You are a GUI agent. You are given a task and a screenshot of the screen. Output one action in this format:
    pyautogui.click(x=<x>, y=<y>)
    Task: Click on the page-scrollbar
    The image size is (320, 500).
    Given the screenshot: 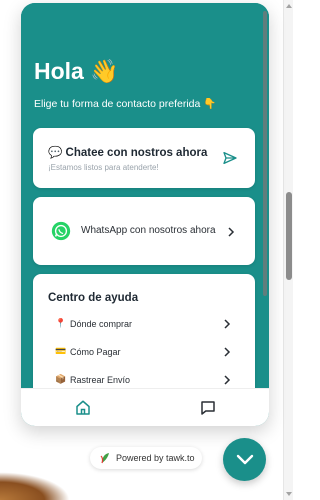 What is the action you would take?
    pyautogui.click(x=288, y=250)
    